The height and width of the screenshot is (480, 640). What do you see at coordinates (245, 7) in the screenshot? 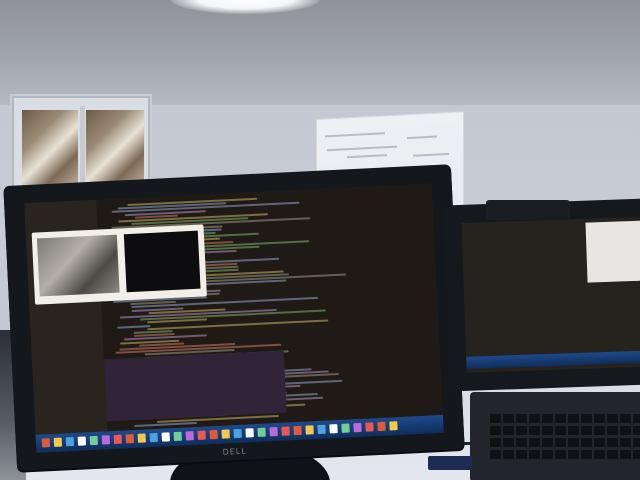
I see `ceiling-light` at bounding box center [245, 7].